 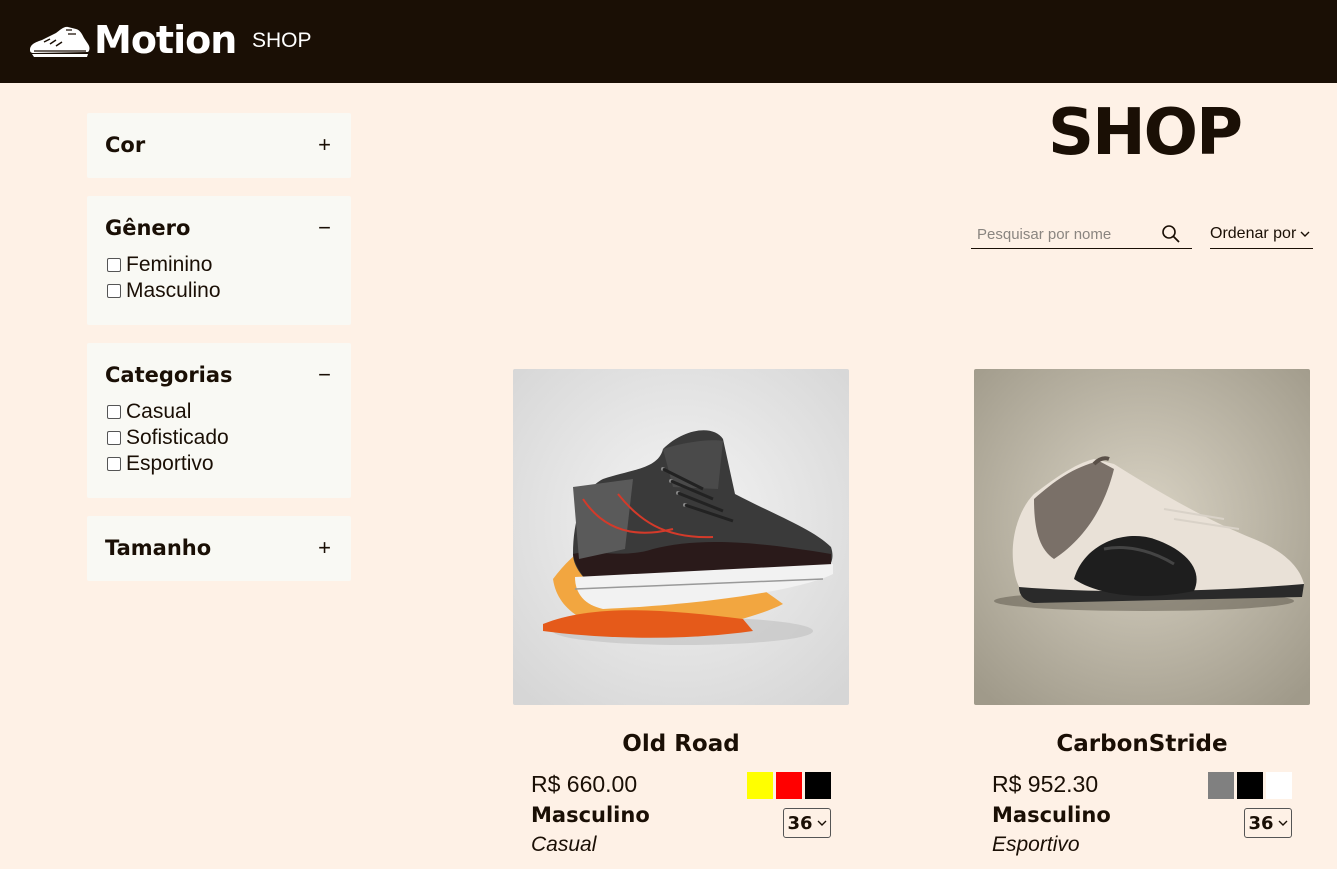 I want to click on filter-categories-header: Categorias −, so click(x=219, y=375).